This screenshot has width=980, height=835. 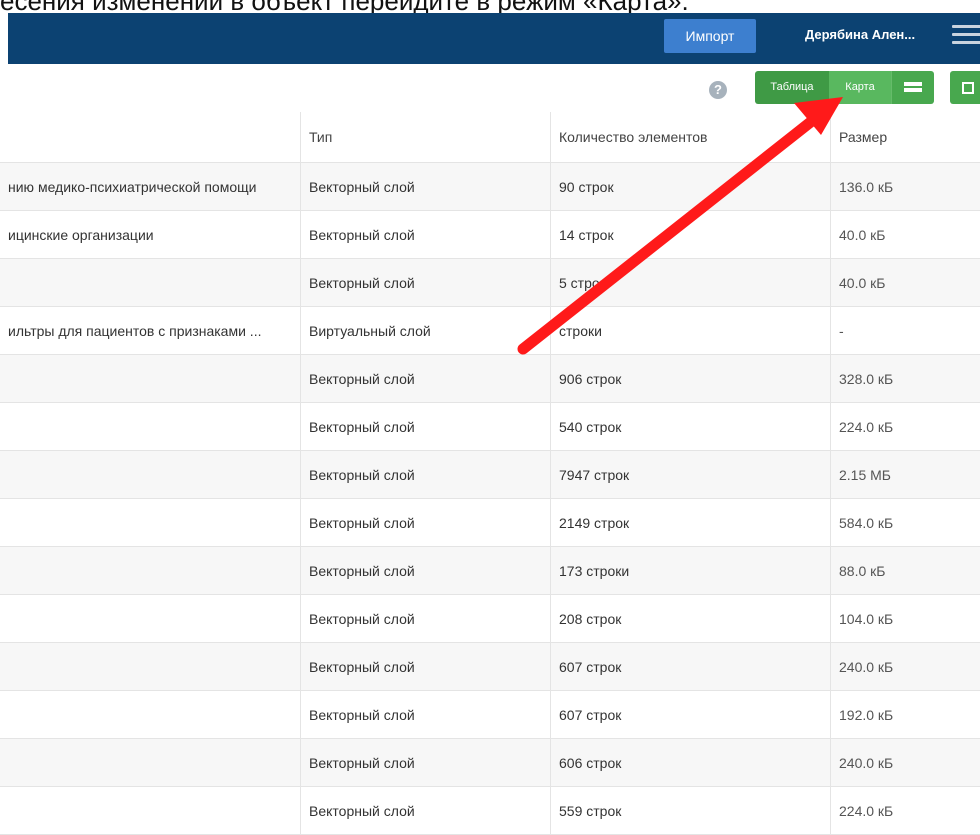 I want to click on cell-count: 7947 строк, so click(x=690, y=474).